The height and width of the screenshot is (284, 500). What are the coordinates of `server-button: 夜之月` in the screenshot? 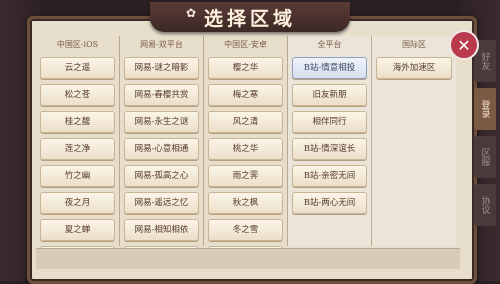 It's located at (77, 203).